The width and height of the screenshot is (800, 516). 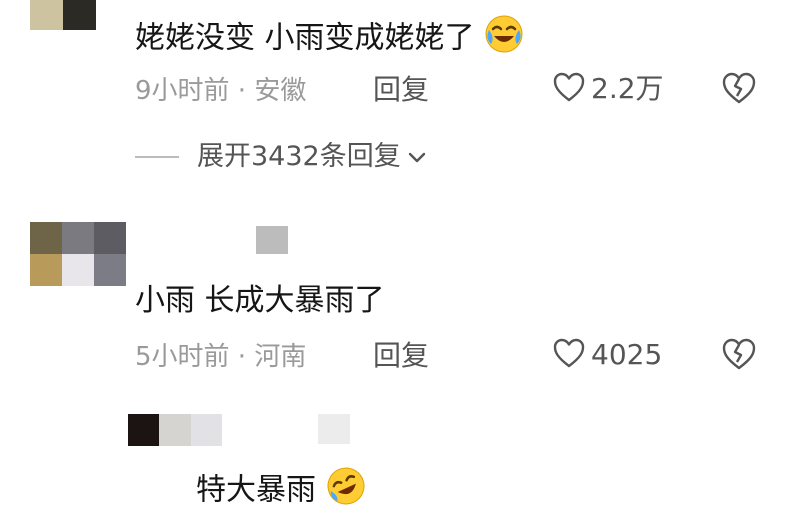 What do you see at coordinates (504, 39) in the screenshot?
I see `crying-laughing-emoji-icon` at bounding box center [504, 39].